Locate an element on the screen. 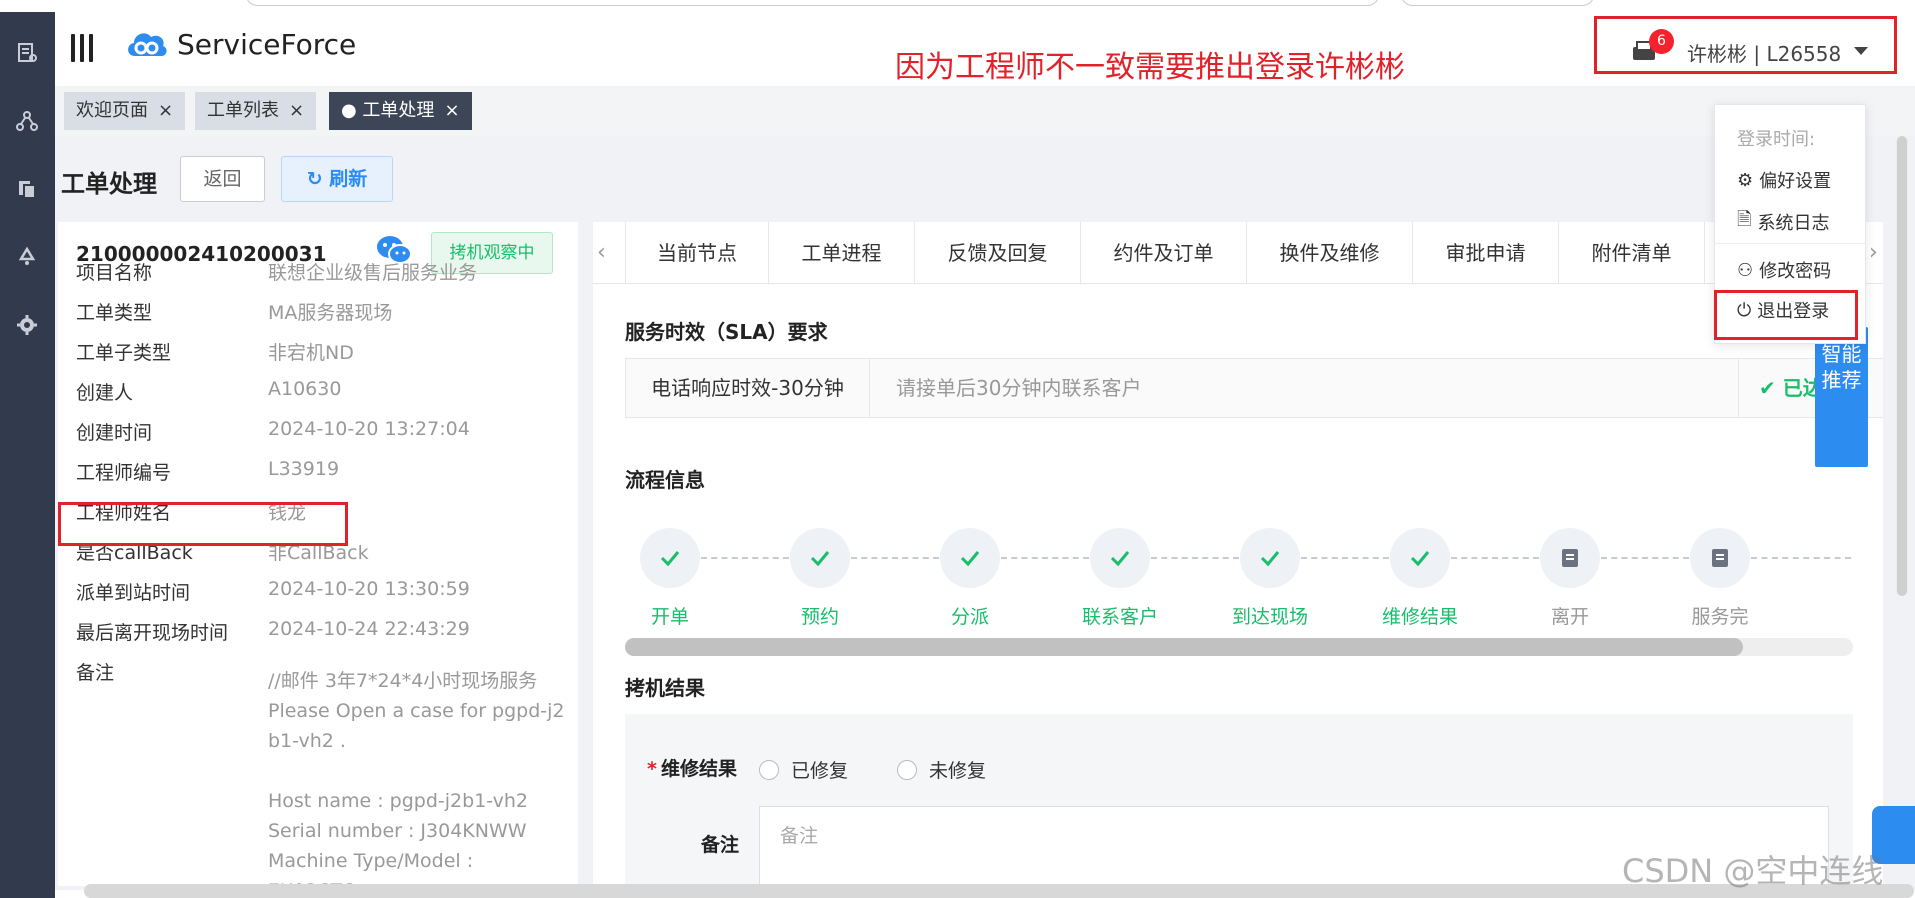 Image resolution: width=1915 pixels, height=898 pixels. field-row: 项目名称 联想企业级售后服务业务 is located at coordinates (327, 270).